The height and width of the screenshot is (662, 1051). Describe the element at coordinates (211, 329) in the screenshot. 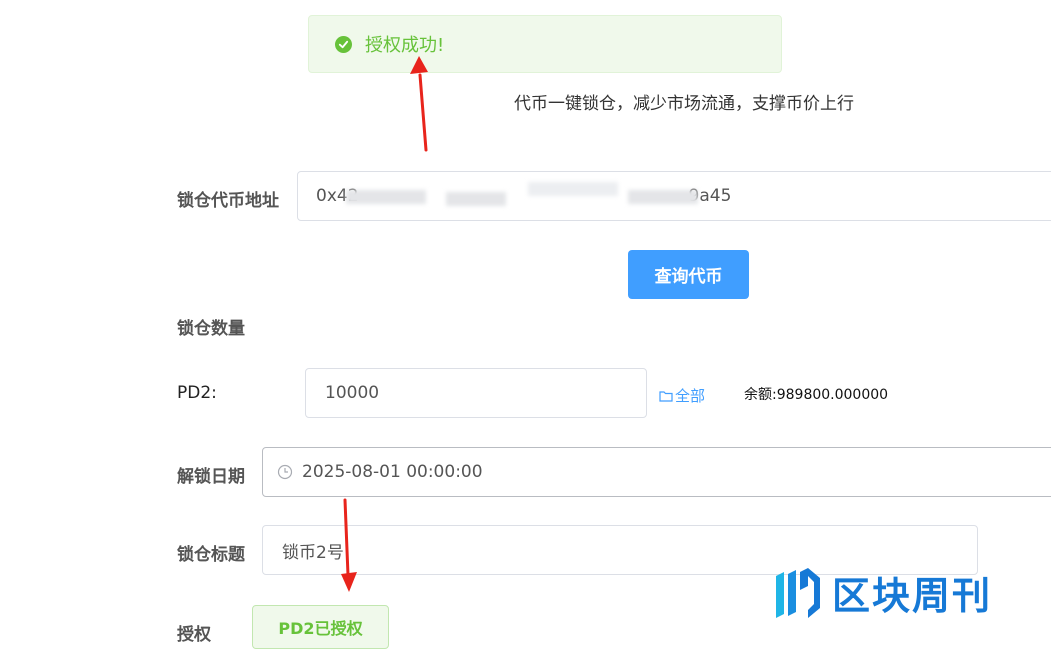

I see `amount-label: 锁仓数量` at that location.